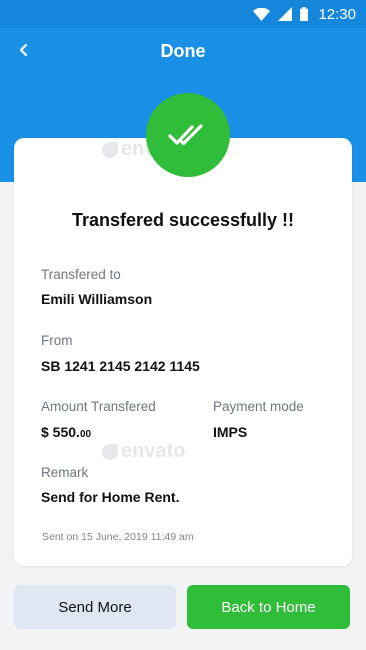  Describe the element at coordinates (110, 497) in the screenshot. I see `remark-value: Send for Home Rent.` at that location.